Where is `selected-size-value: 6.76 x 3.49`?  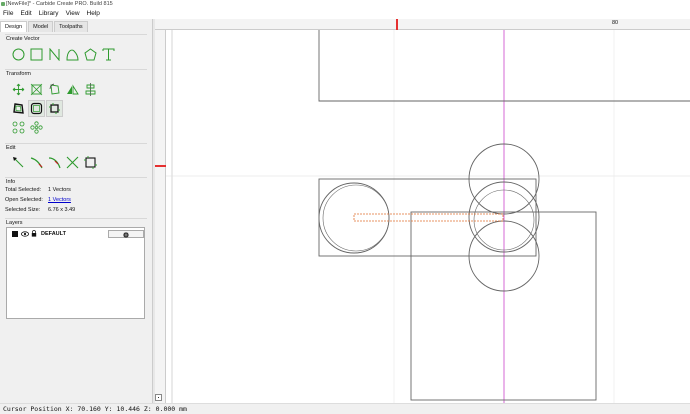 selected-size-value: 6.76 x 3.49 is located at coordinates (62, 210).